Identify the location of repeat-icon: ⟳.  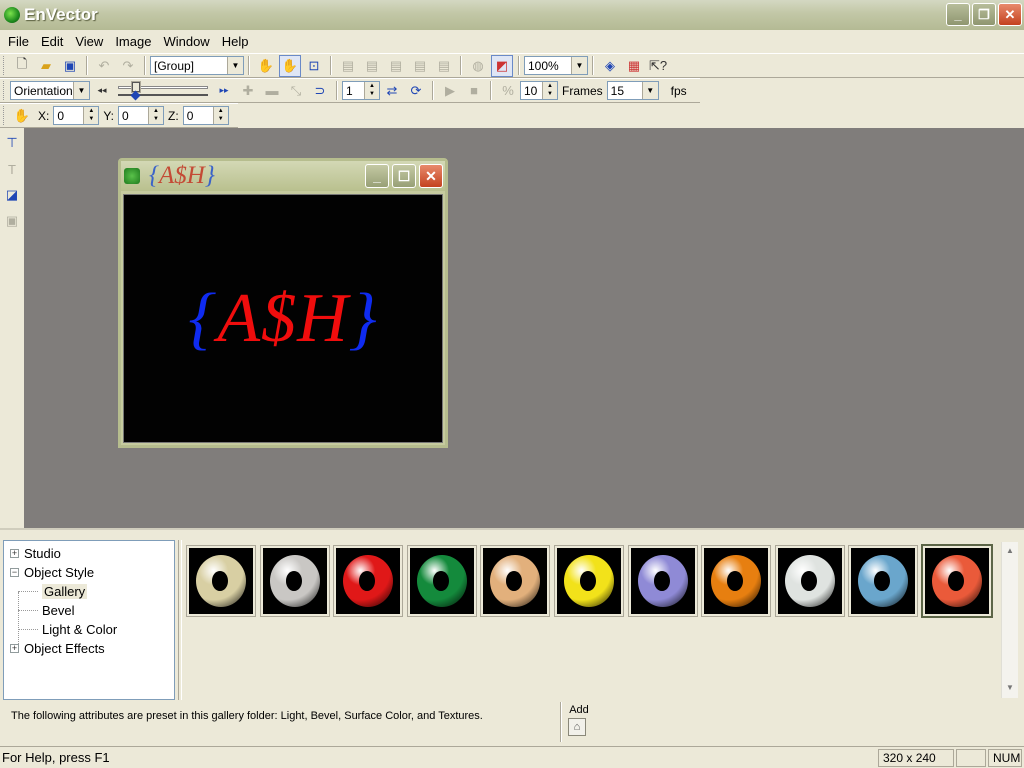
(416, 91).